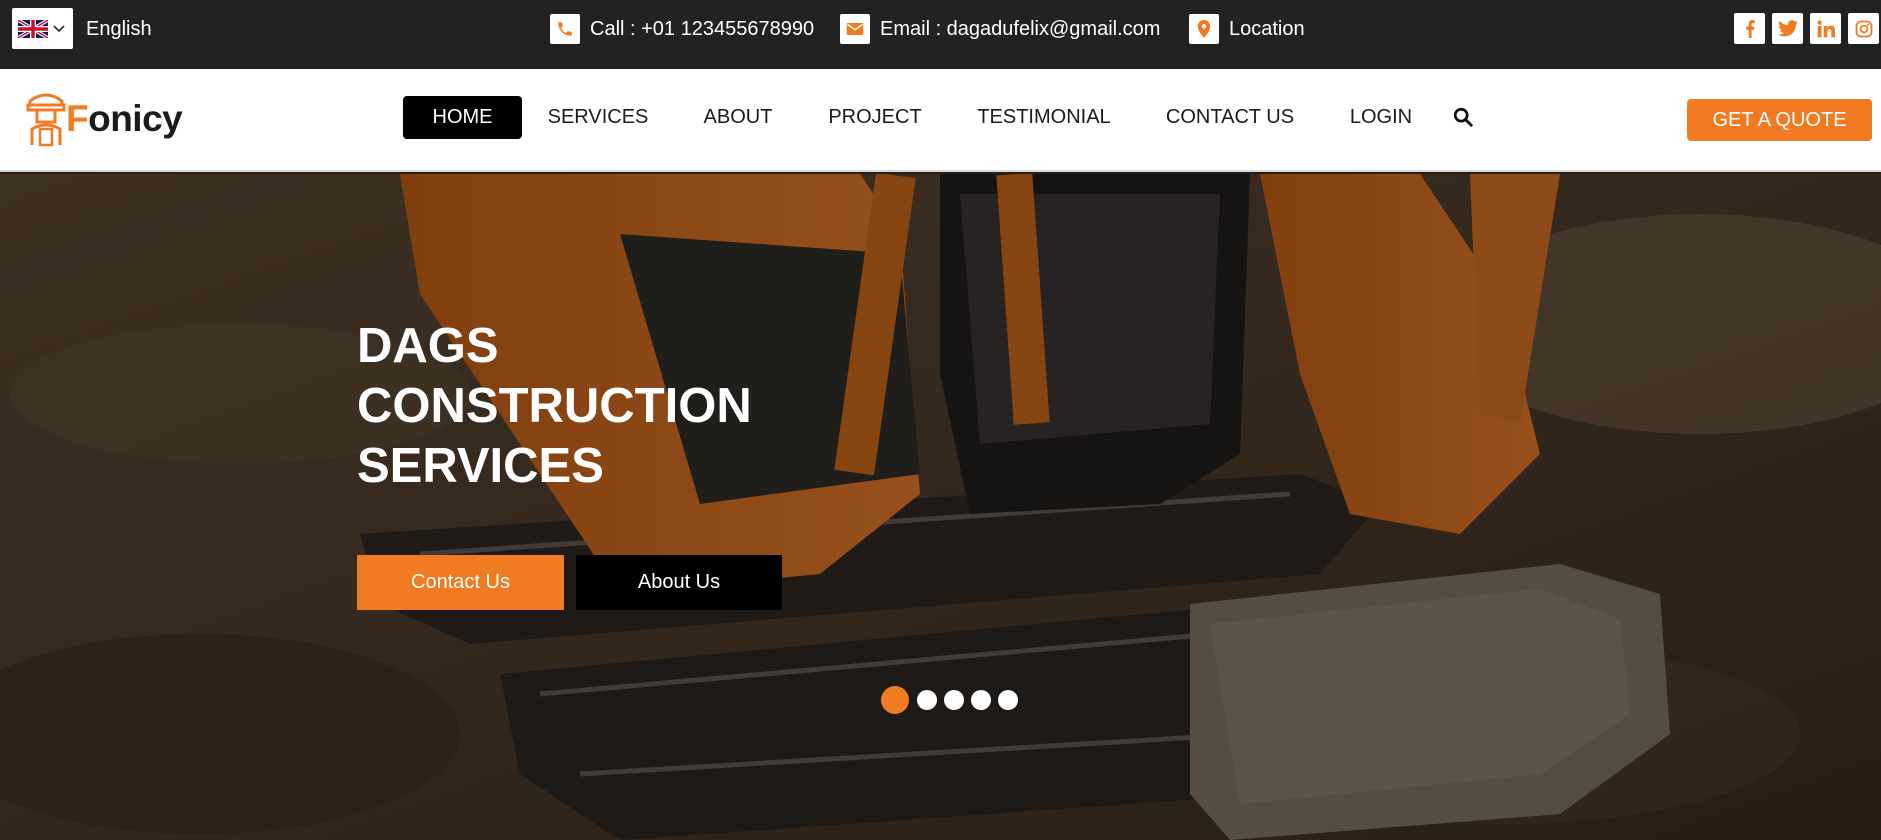 This screenshot has height=840, width=1881. I want to click on phone-contact: Call : +01 123455678990, so click(682, 29).